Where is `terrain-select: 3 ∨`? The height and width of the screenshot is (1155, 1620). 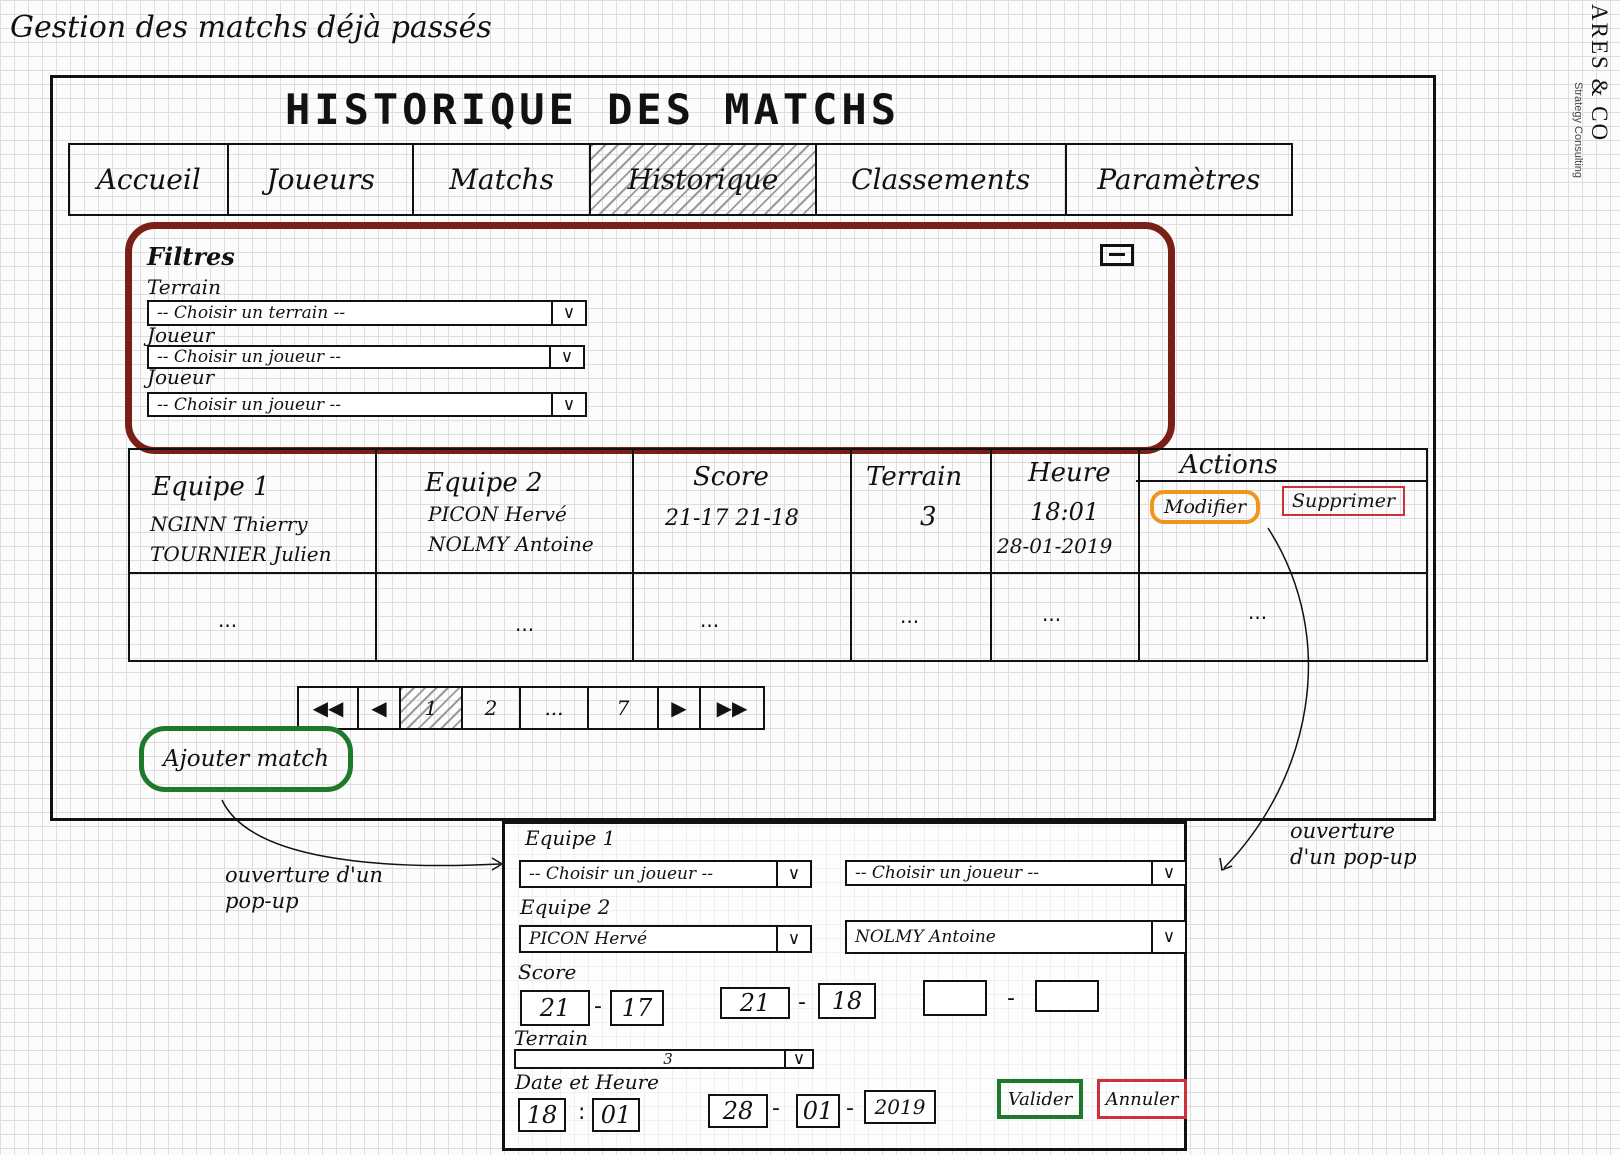
terrain-select: 3 ∨ is located at coordinates (664, 1059).